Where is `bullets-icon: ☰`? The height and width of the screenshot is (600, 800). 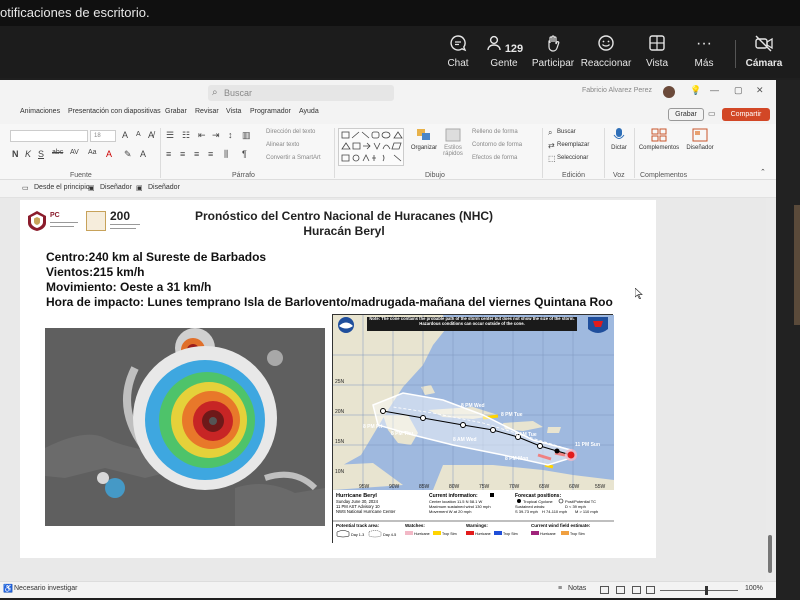
bullets-icon: ☰ is located at coordinates (170, 135).